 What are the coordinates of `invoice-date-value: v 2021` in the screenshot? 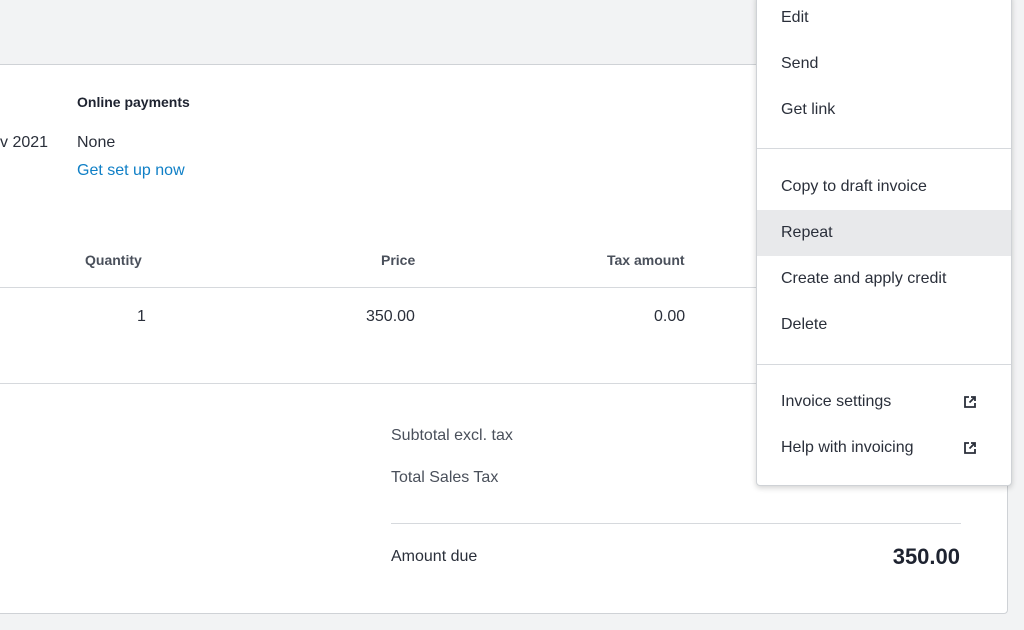 It's located at (24, 142).